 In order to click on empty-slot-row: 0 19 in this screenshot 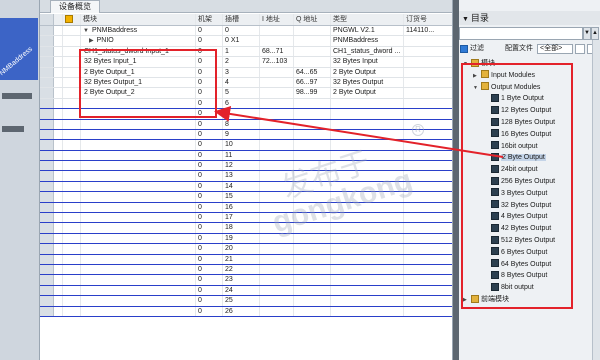, I will do `click(246, 239)`.